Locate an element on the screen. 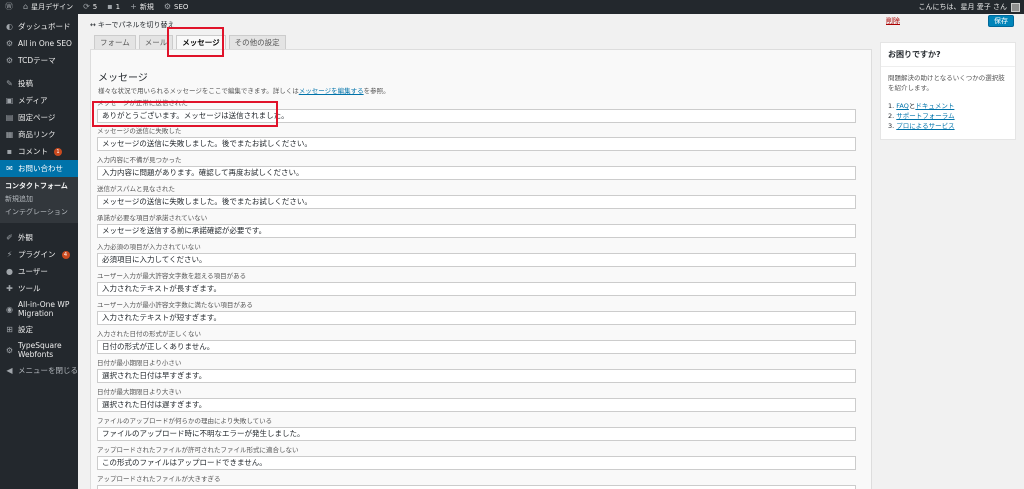 This screenshot has width=1024, height=489. sidebar-item-label: TCDテーマ is located at coordinates (37, 60).